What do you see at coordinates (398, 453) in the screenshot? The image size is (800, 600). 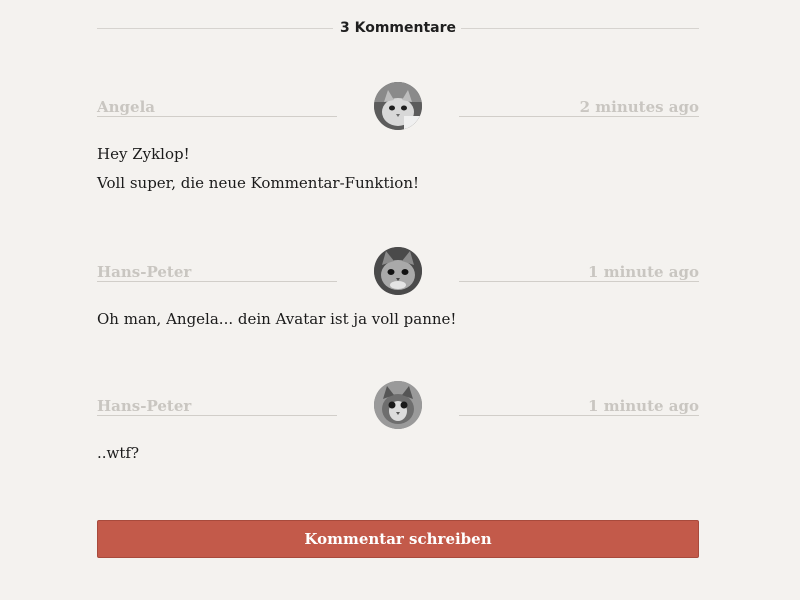 I see `comment-body: ..wtf?` at bounding box center [398, 453].